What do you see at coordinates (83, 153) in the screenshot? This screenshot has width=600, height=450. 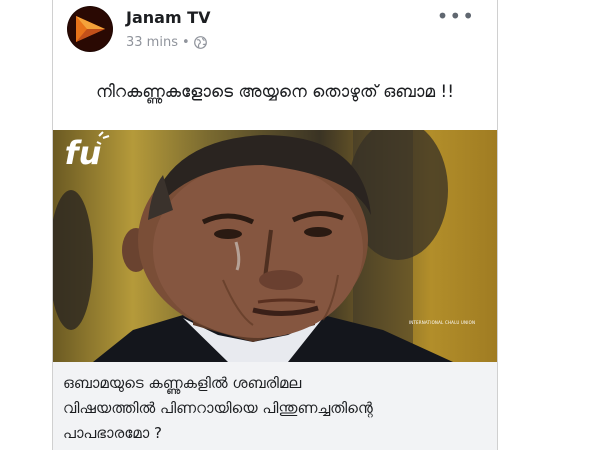 I see `watermark-logo-text: fu` at bounding box center [83, 153].